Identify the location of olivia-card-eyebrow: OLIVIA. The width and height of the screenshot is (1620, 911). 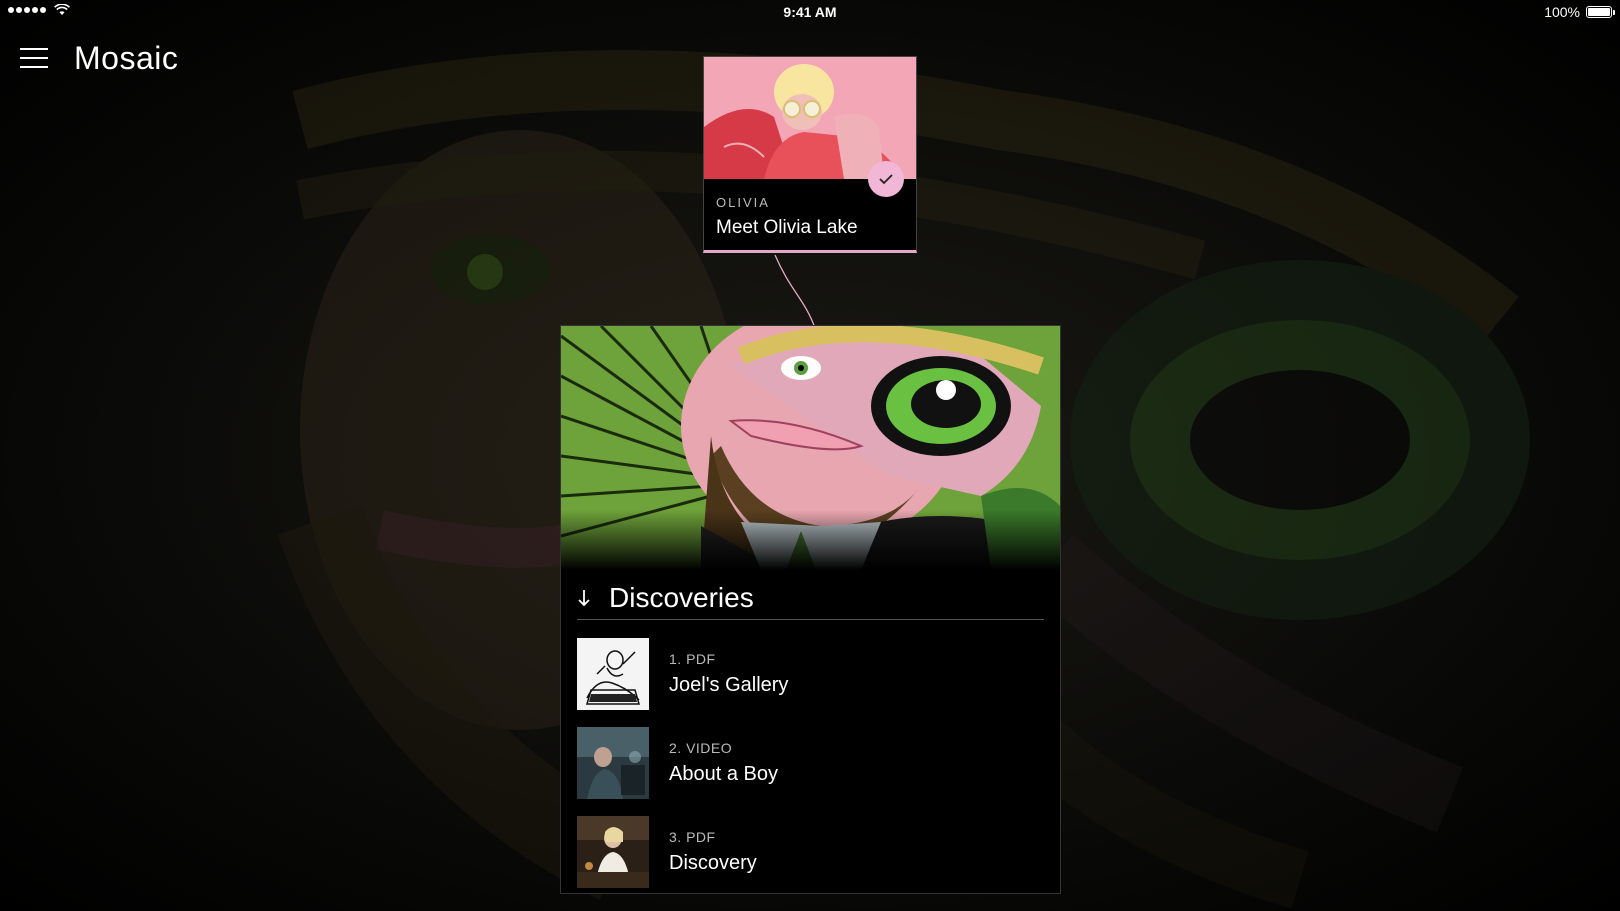
(743, 202).